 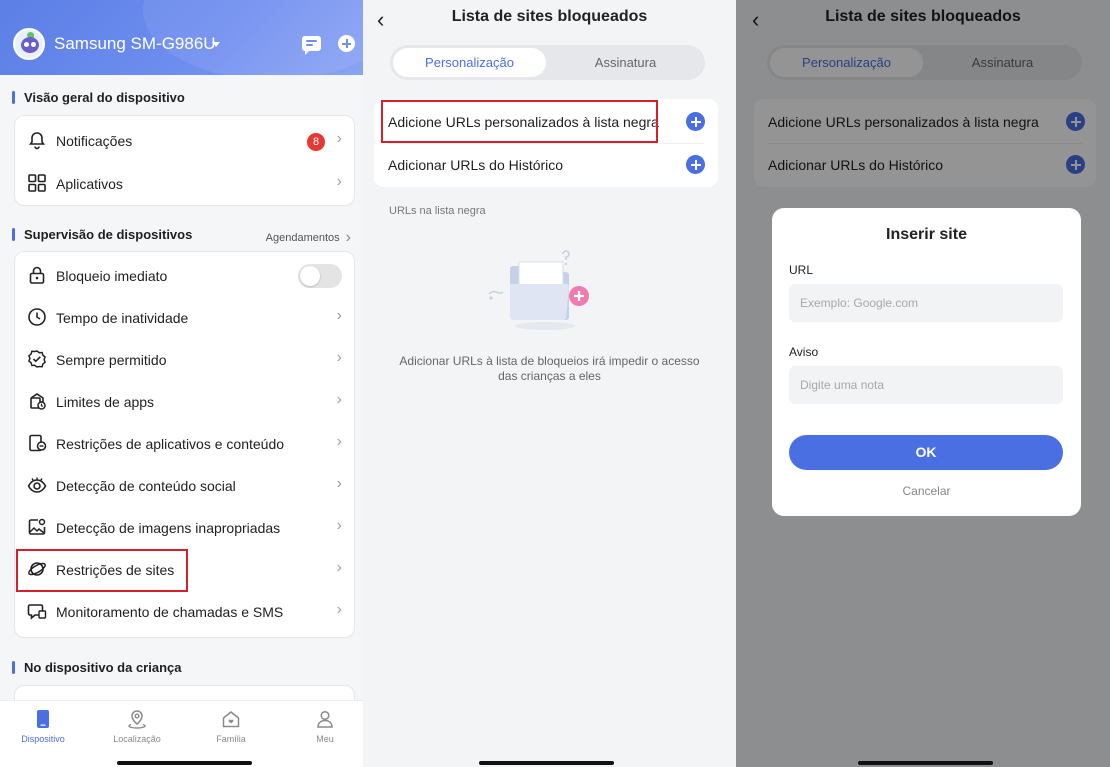 What do you see at coordinates (184, 275) in the screenshot?
I see `row-instant-lock: Bloqueio imediato` at bounding box center [184, 275].